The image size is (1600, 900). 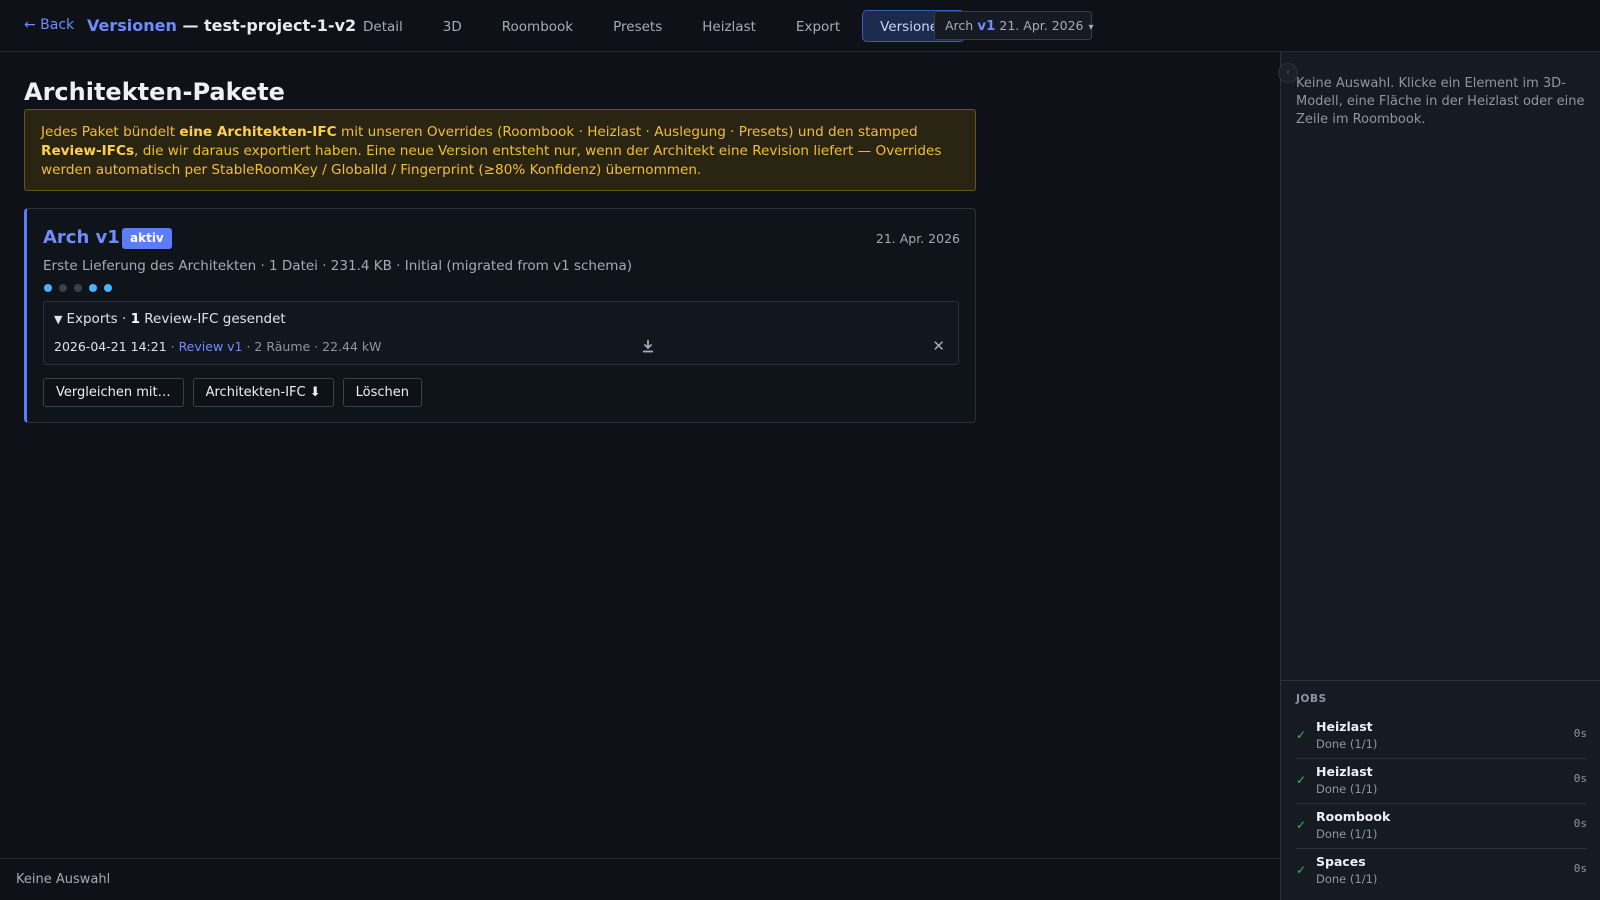 I want to click on info-text-1: Jedes Paket bündelt, so click(x=110, y=132).